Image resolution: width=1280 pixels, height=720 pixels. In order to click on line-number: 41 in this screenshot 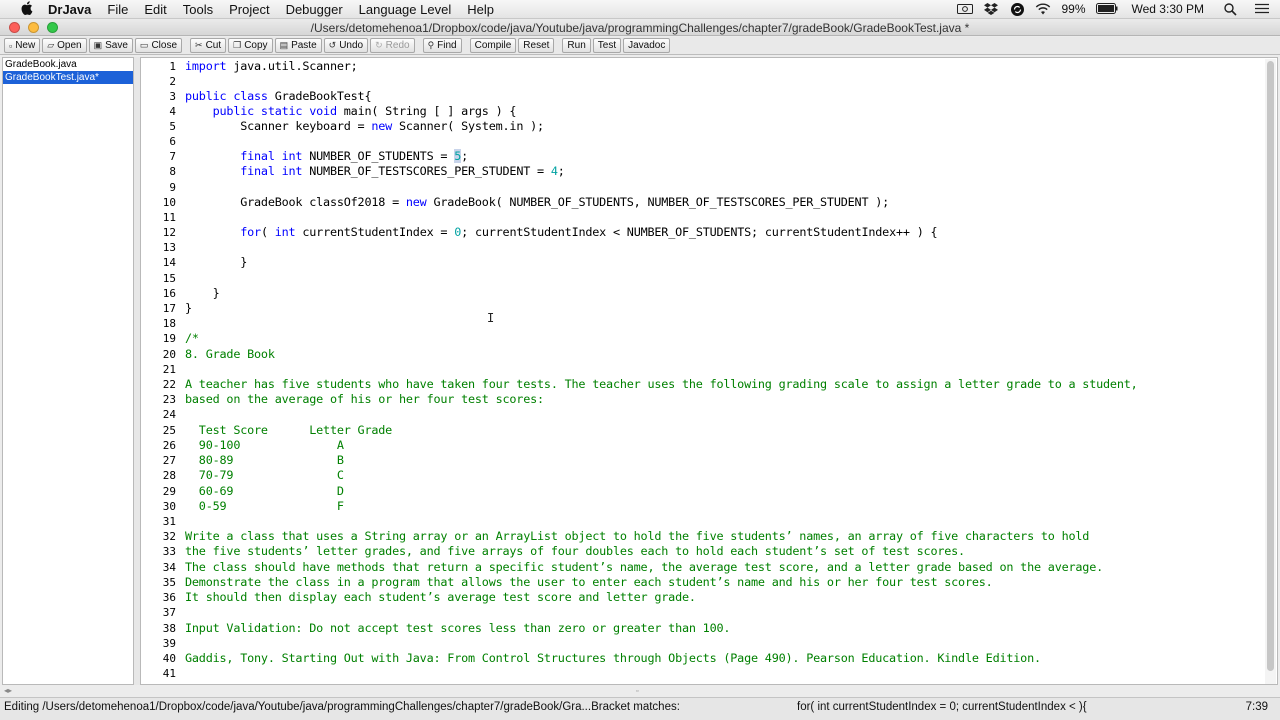, I will do `click(169, 673)`.